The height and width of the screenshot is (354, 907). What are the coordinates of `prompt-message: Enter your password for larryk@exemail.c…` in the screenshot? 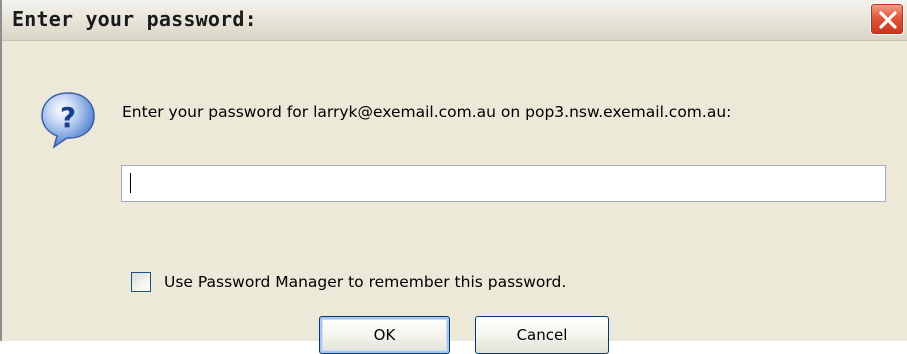 It's located at (427, 112).